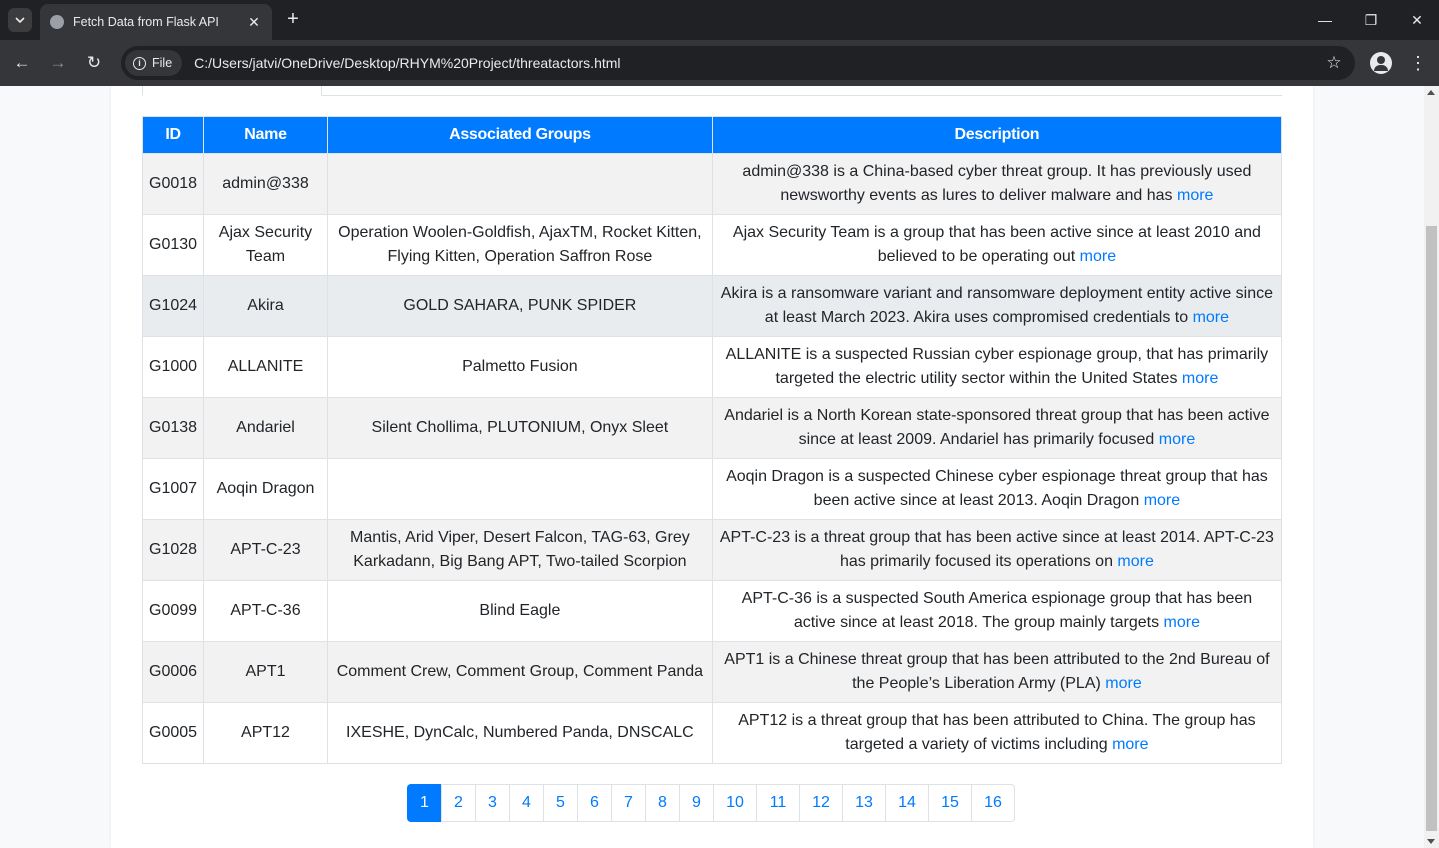 The width and height of the screenshot is (1439, 848). What do you see at coordinates (1431, 841) in the screenshot?
I see `scroll-down-arrow-icon` at bounding box center [1431, 841].